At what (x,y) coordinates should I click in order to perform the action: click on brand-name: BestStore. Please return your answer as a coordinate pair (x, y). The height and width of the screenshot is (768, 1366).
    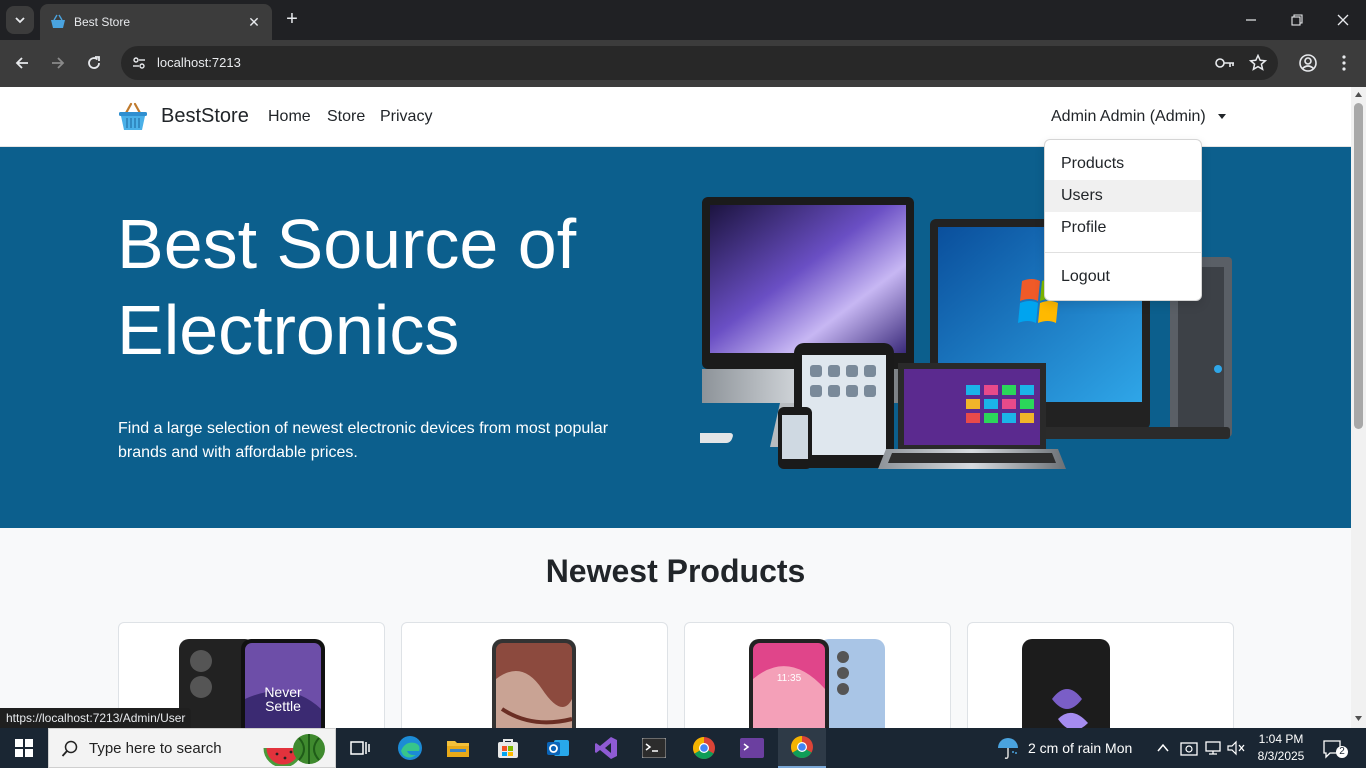
    Looking at the image, I should click on (205, 116).